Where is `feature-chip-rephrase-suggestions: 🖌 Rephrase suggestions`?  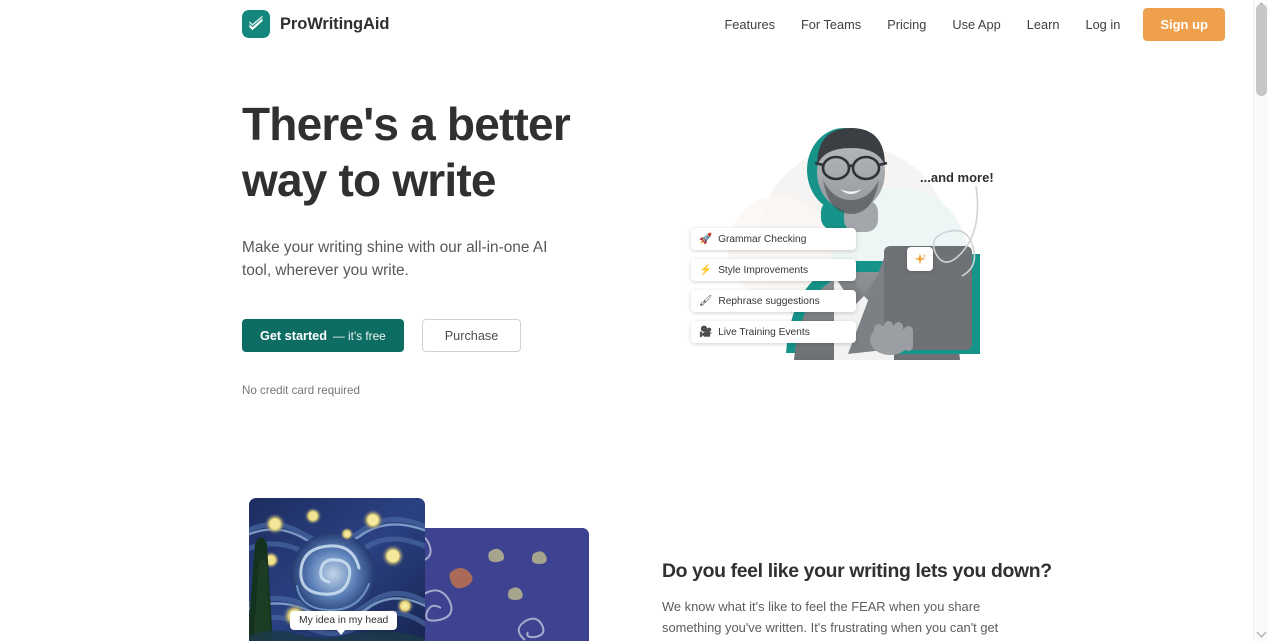 feature-chip-rephrase-suggestions: 🖌 Rephrase suggestions is located at coordinates (773, 301).